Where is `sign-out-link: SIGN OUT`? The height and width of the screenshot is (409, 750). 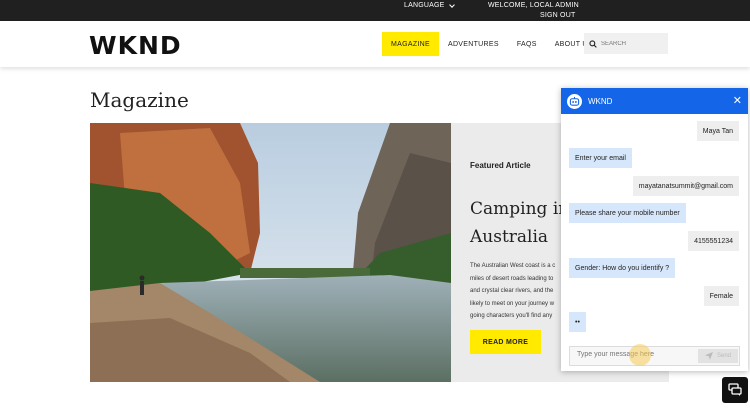 sign-out-link: SIGN OUT is located at coordinates (557, 15).